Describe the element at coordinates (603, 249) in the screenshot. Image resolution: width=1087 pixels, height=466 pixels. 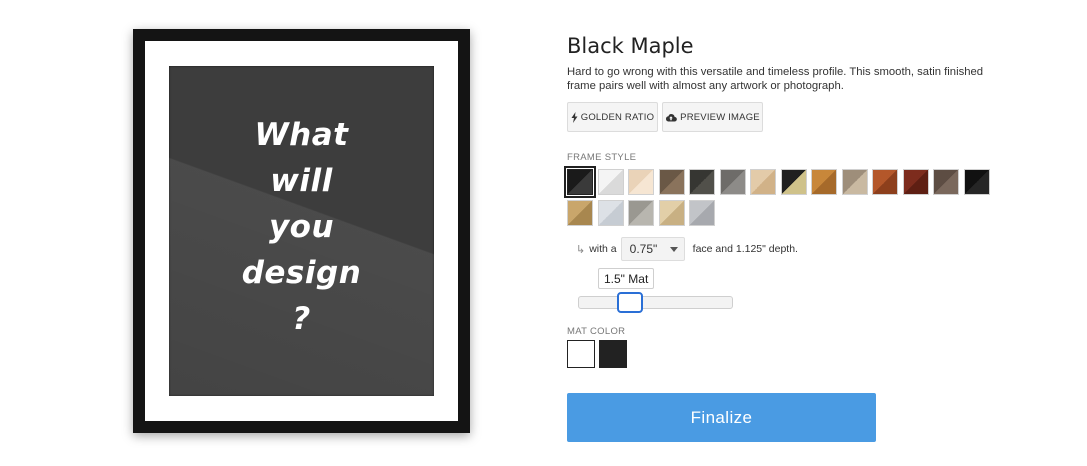
I see `face-prefix: with a` at that location.